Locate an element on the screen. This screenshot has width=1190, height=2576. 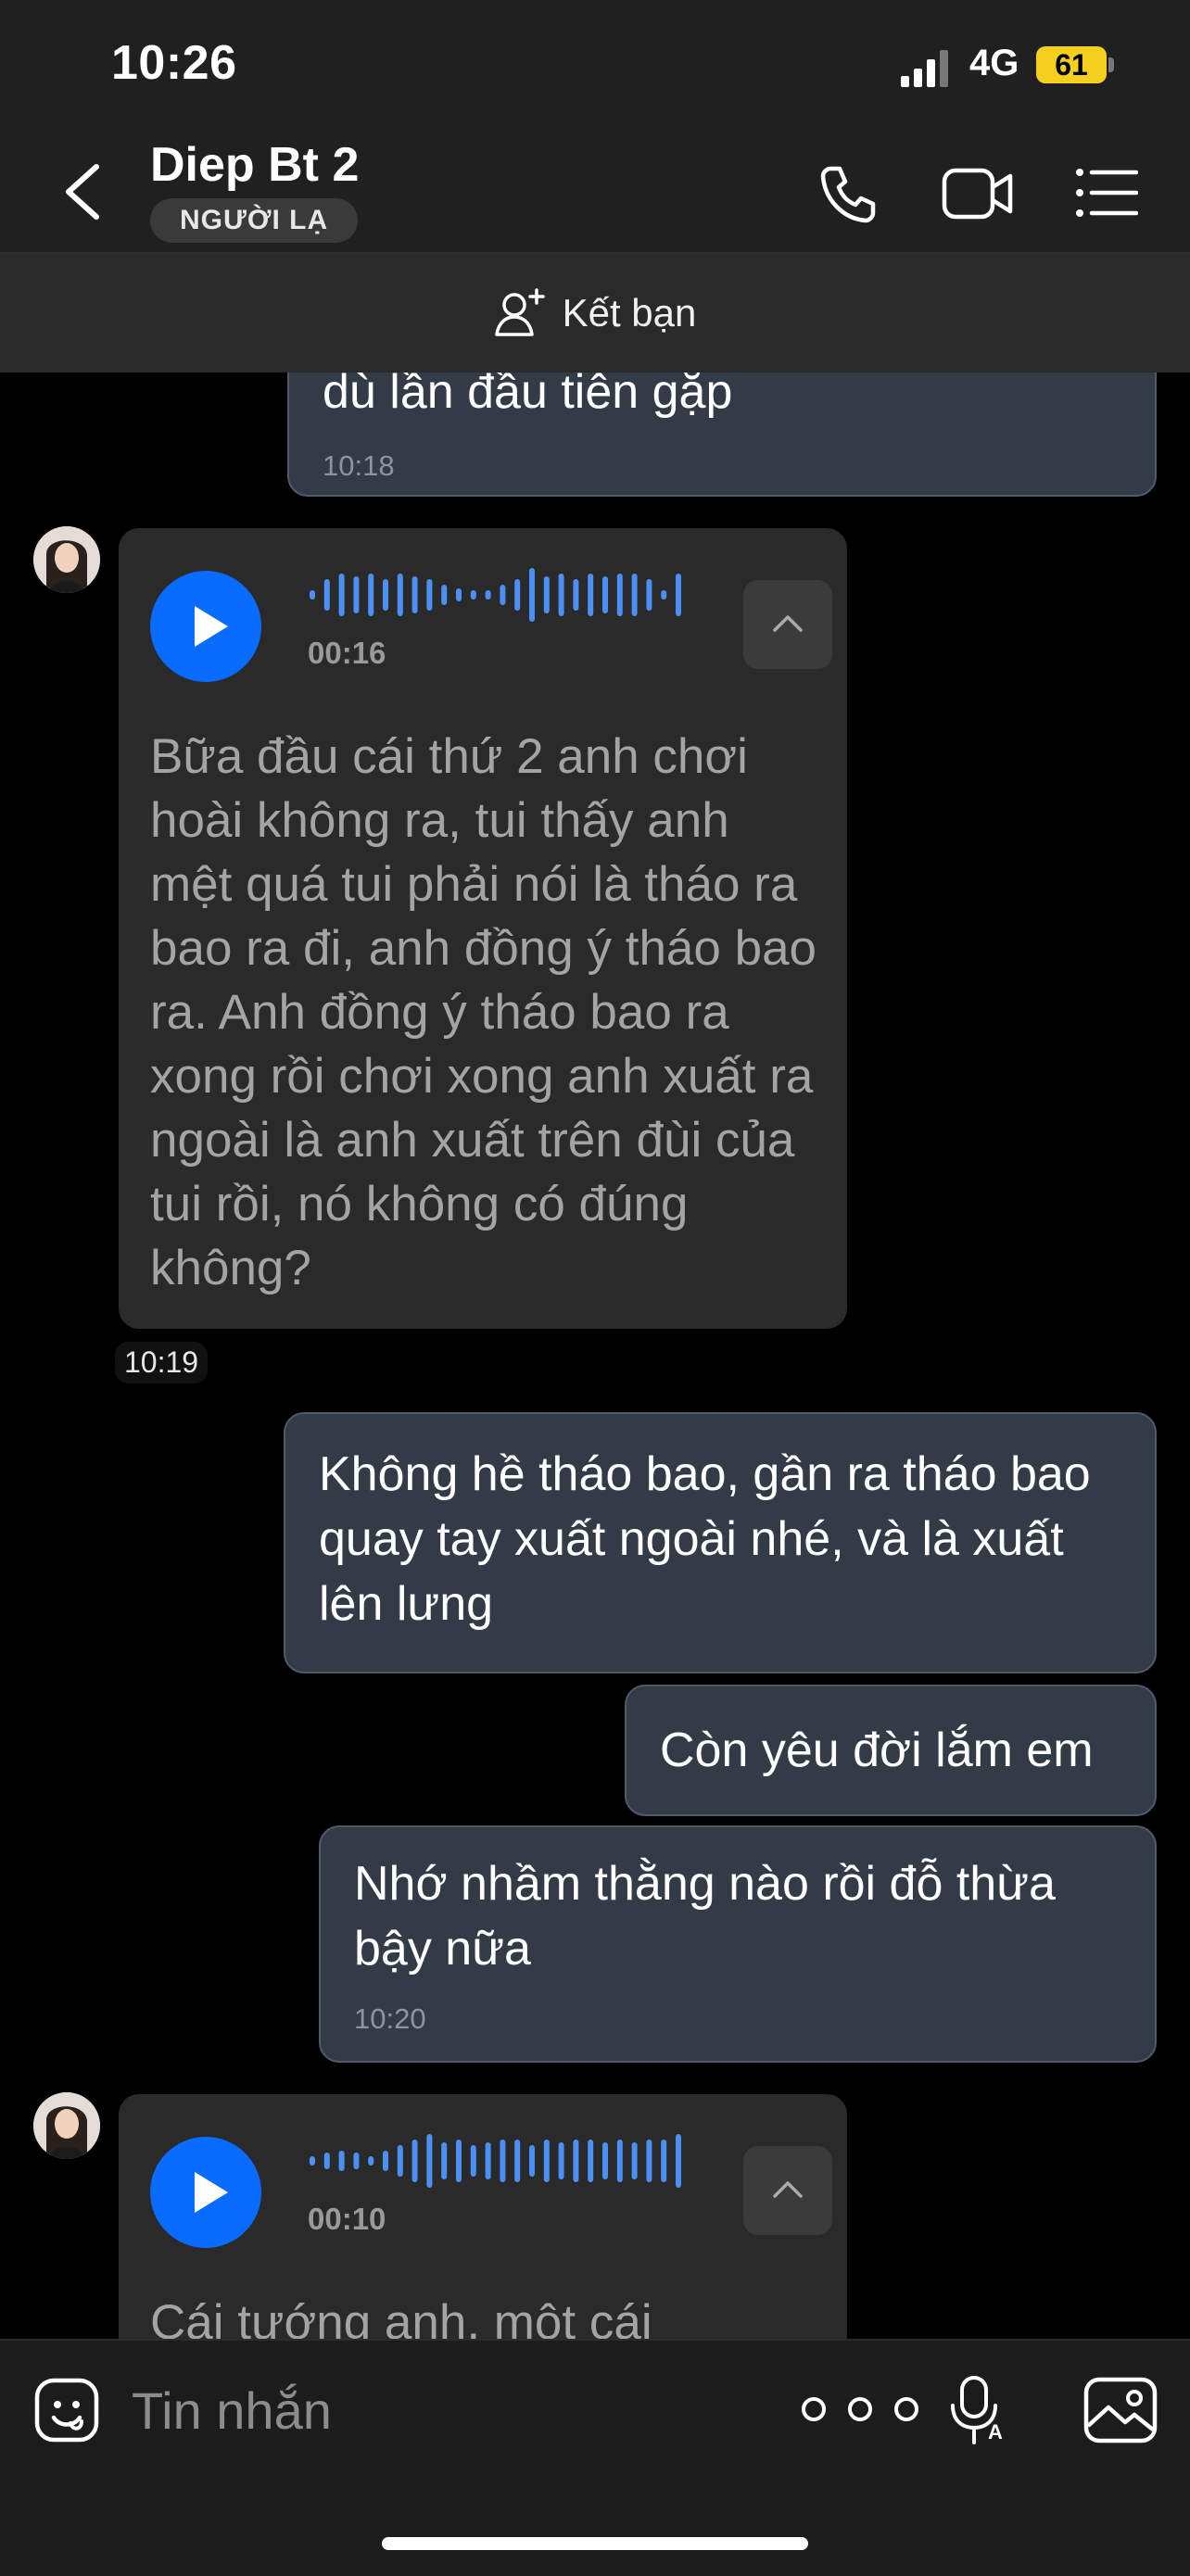
back-icon is located at coordinates (83, 192).